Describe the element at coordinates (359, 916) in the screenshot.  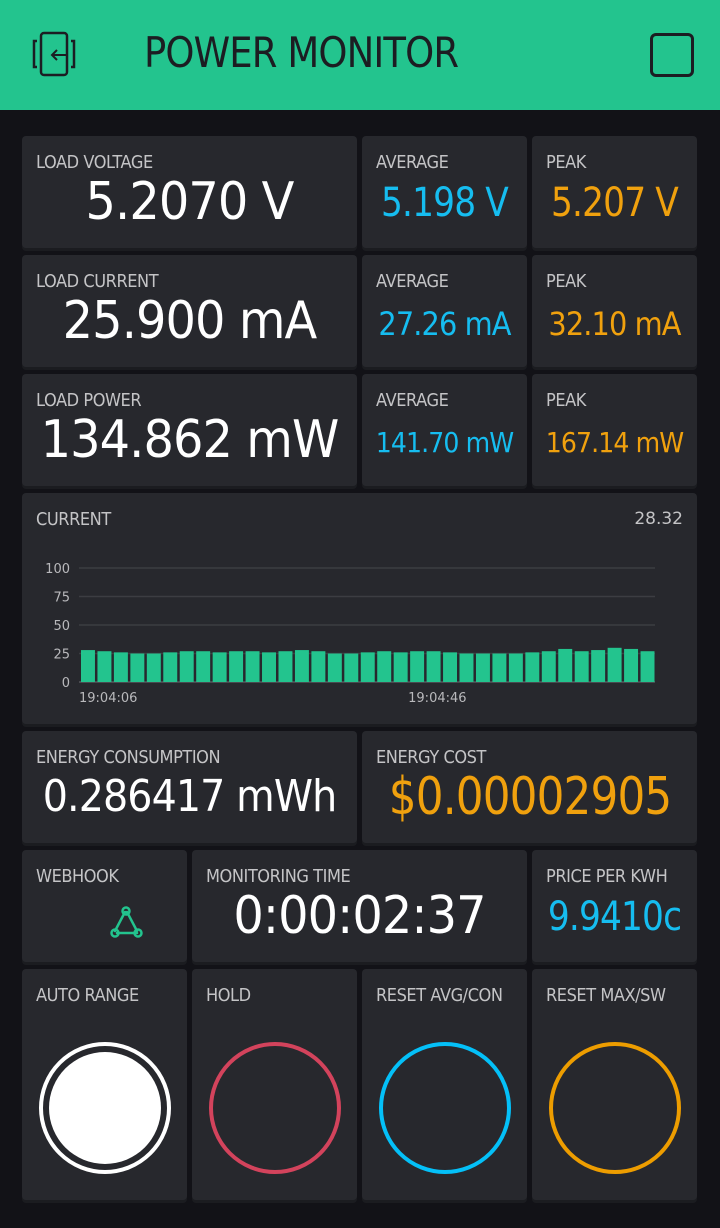
I see `monitoring-time-value: 0:00:02:37` at that location.